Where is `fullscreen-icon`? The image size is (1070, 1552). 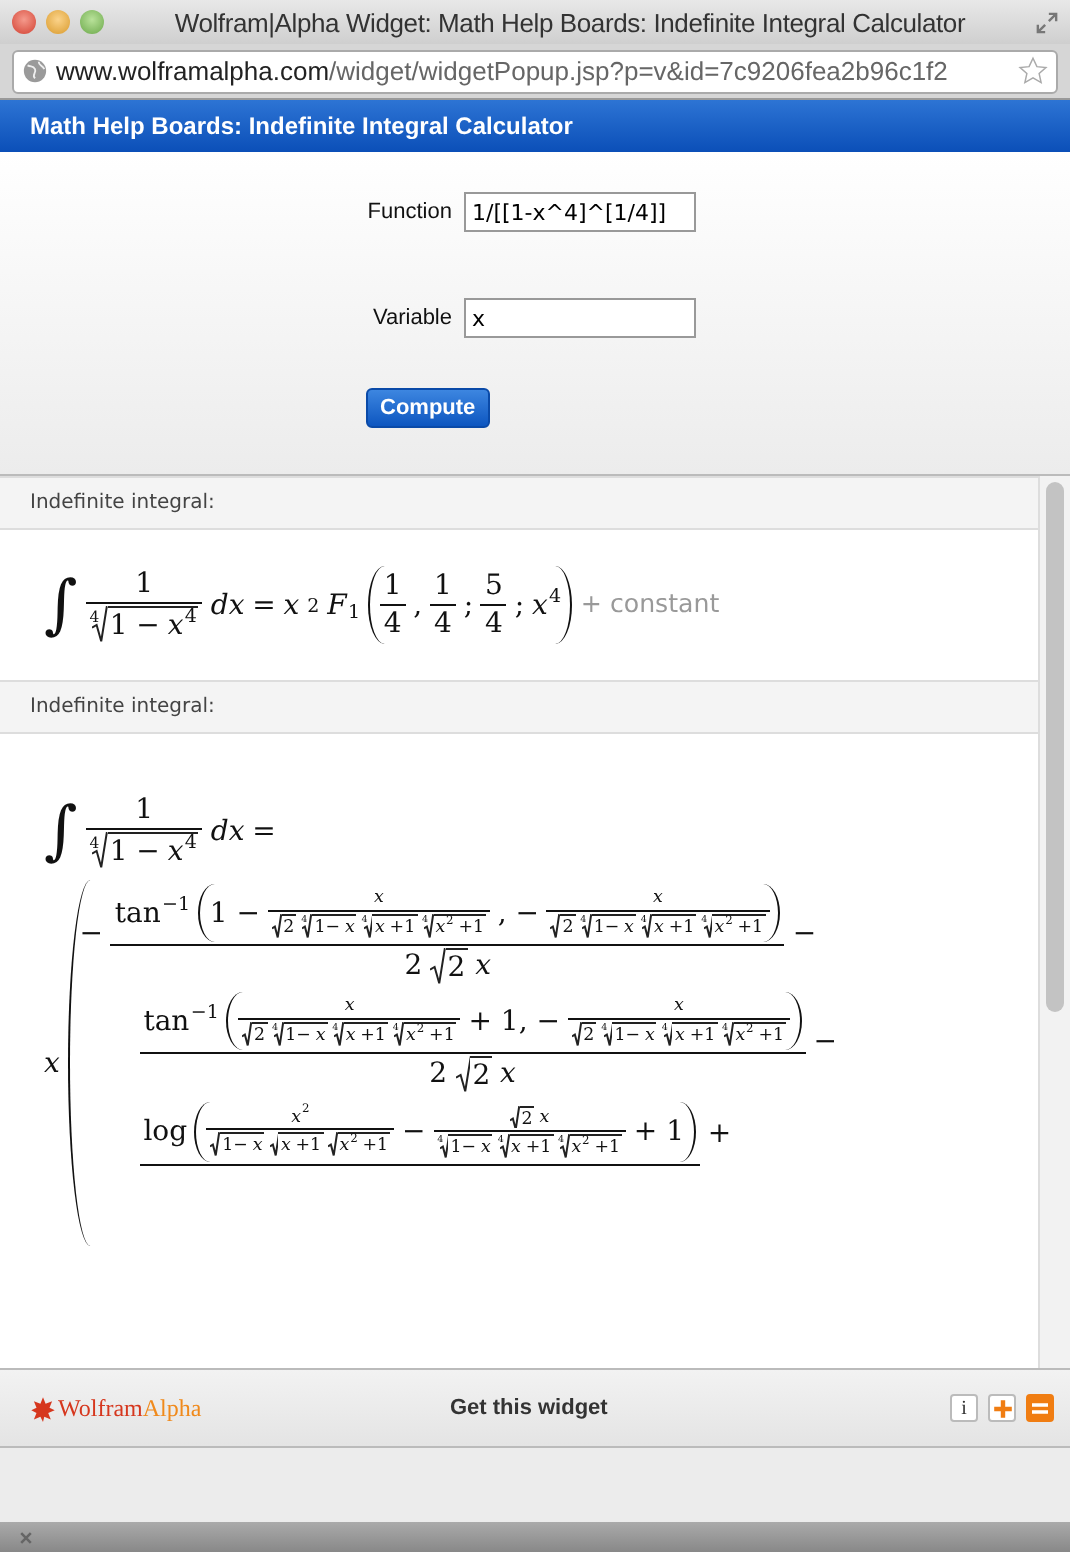
fullscreen-icon is located at coordinates (1047, 22).